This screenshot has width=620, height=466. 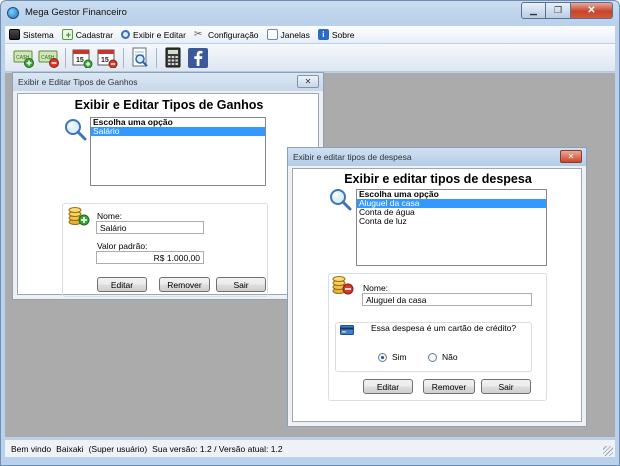 I want to click on ganhos-window-title: Exibir e Editar Tipos de Ganhos, so click(x=78, y=82).